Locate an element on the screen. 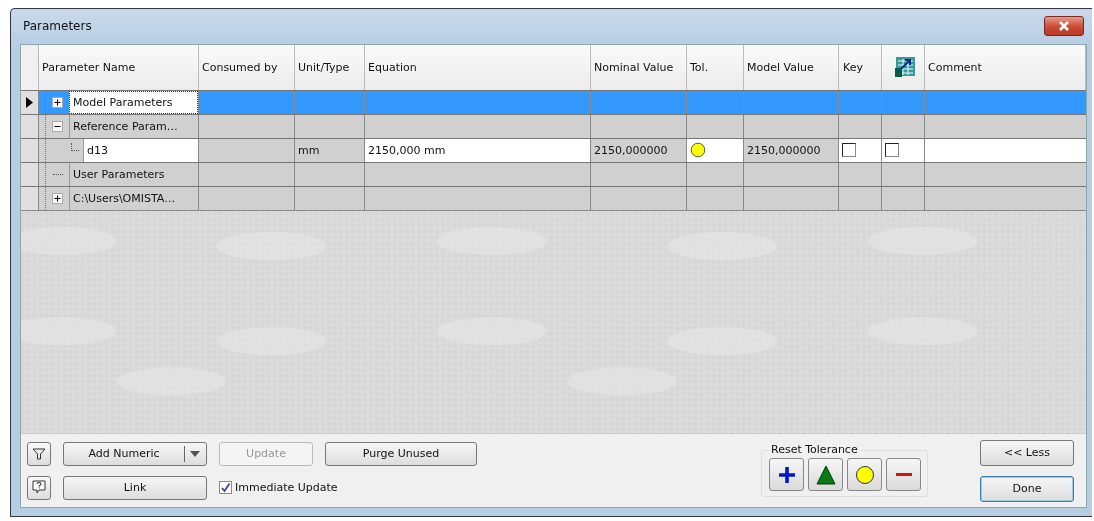 This screenshot has width=1094, height=521. close-button is located at coordinates (1064, 26).